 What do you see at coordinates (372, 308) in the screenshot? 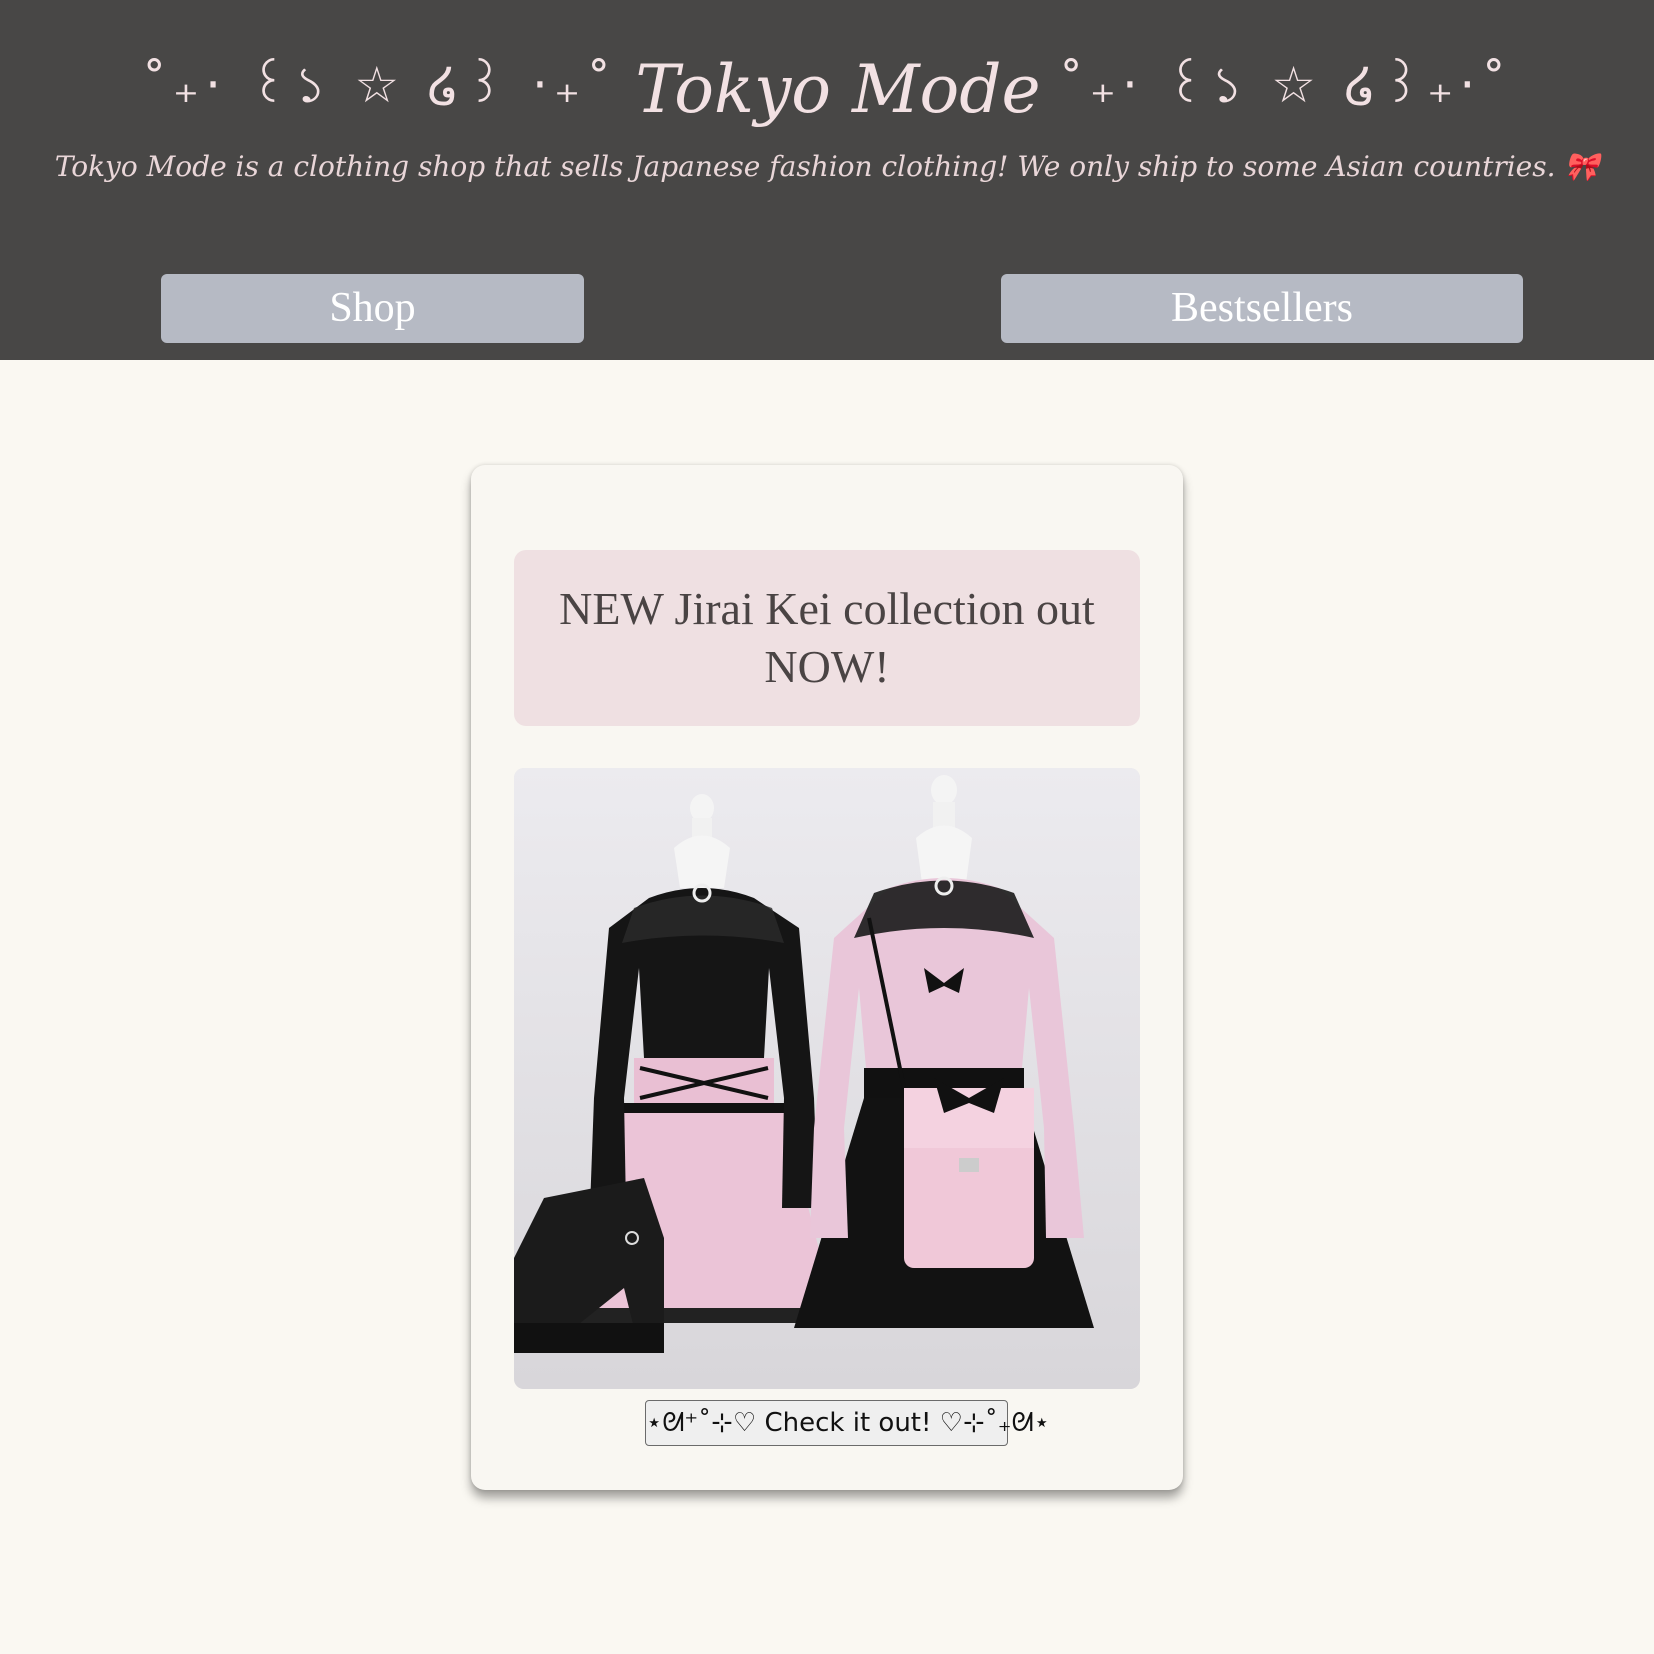
I see `shop-button: Shop` at bounding box center [372, 308].